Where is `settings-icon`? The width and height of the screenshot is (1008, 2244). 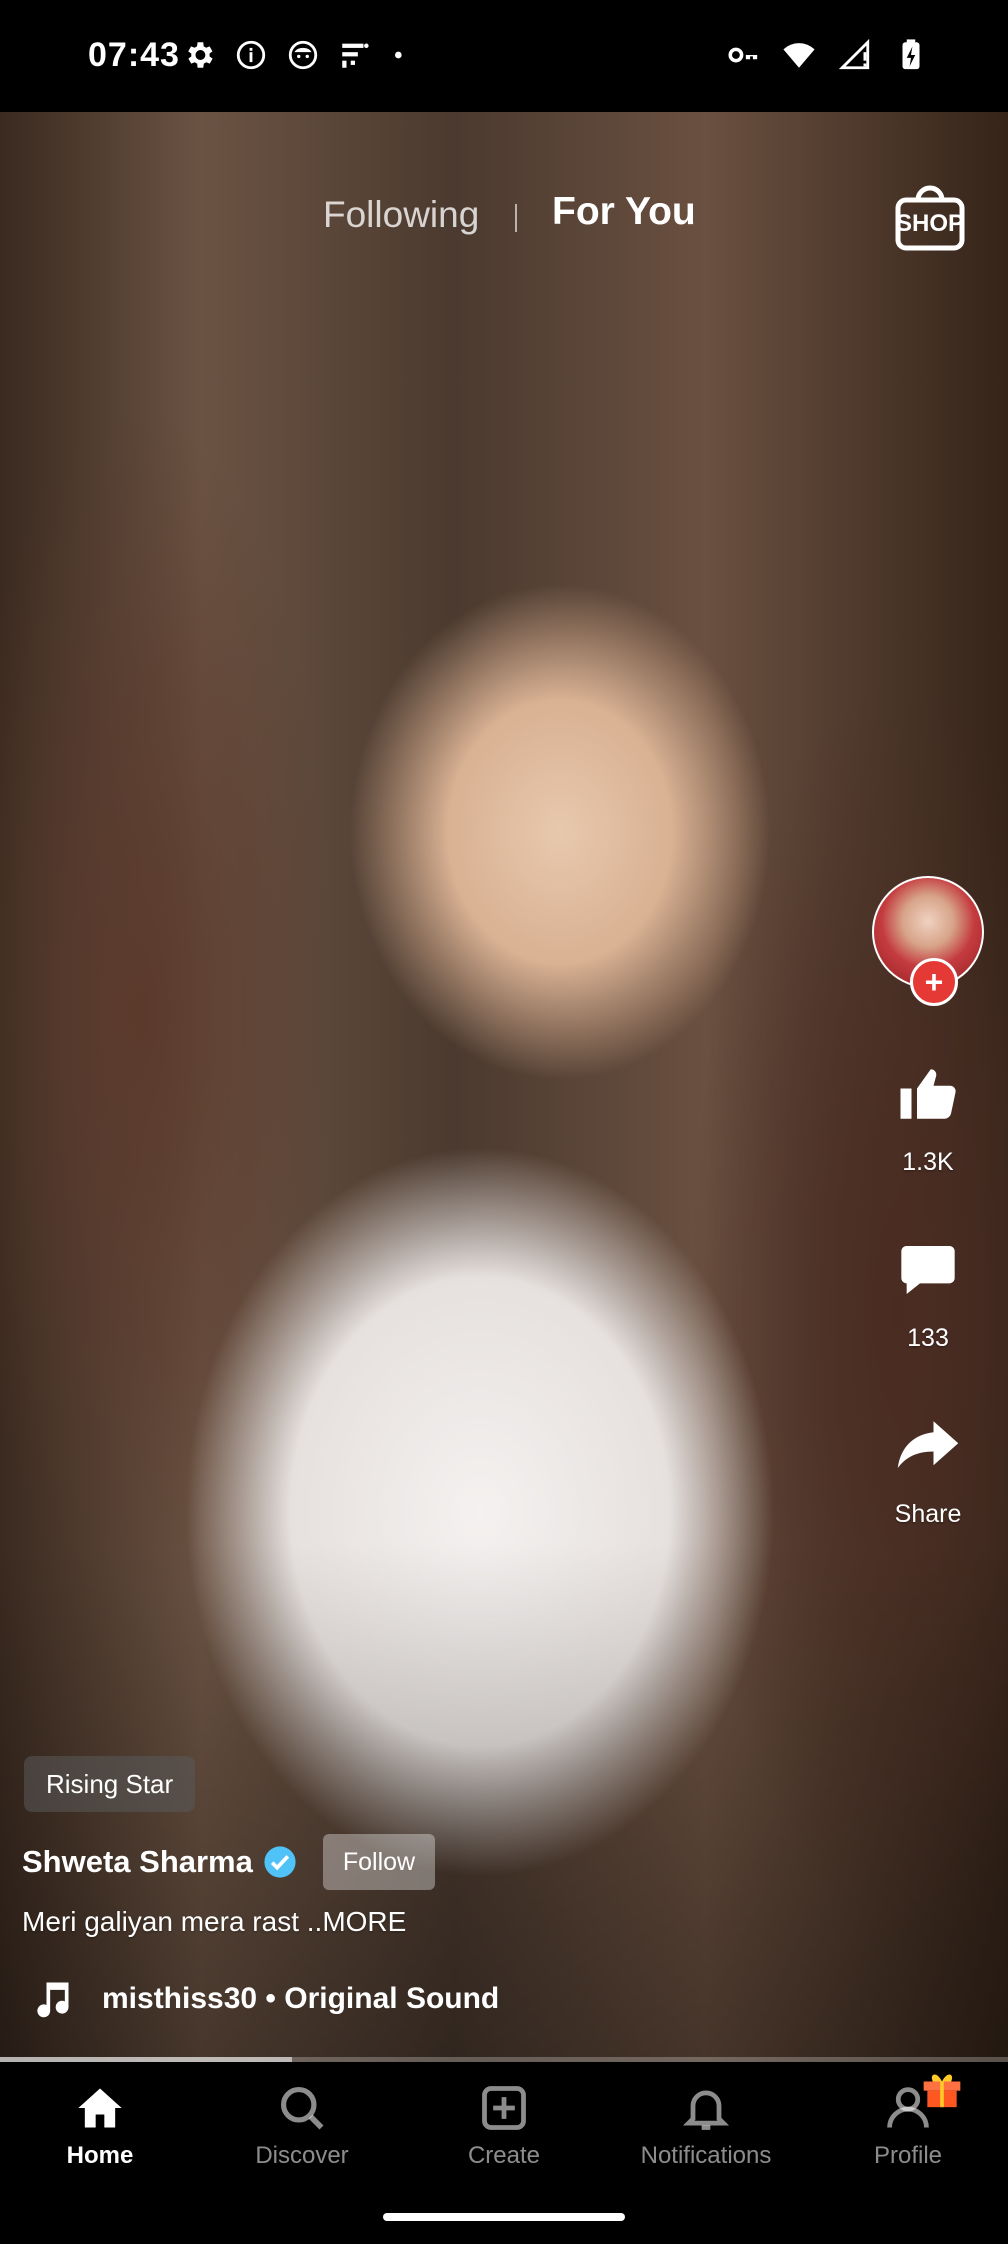
settings-icon is located at coordinates (200, 55).